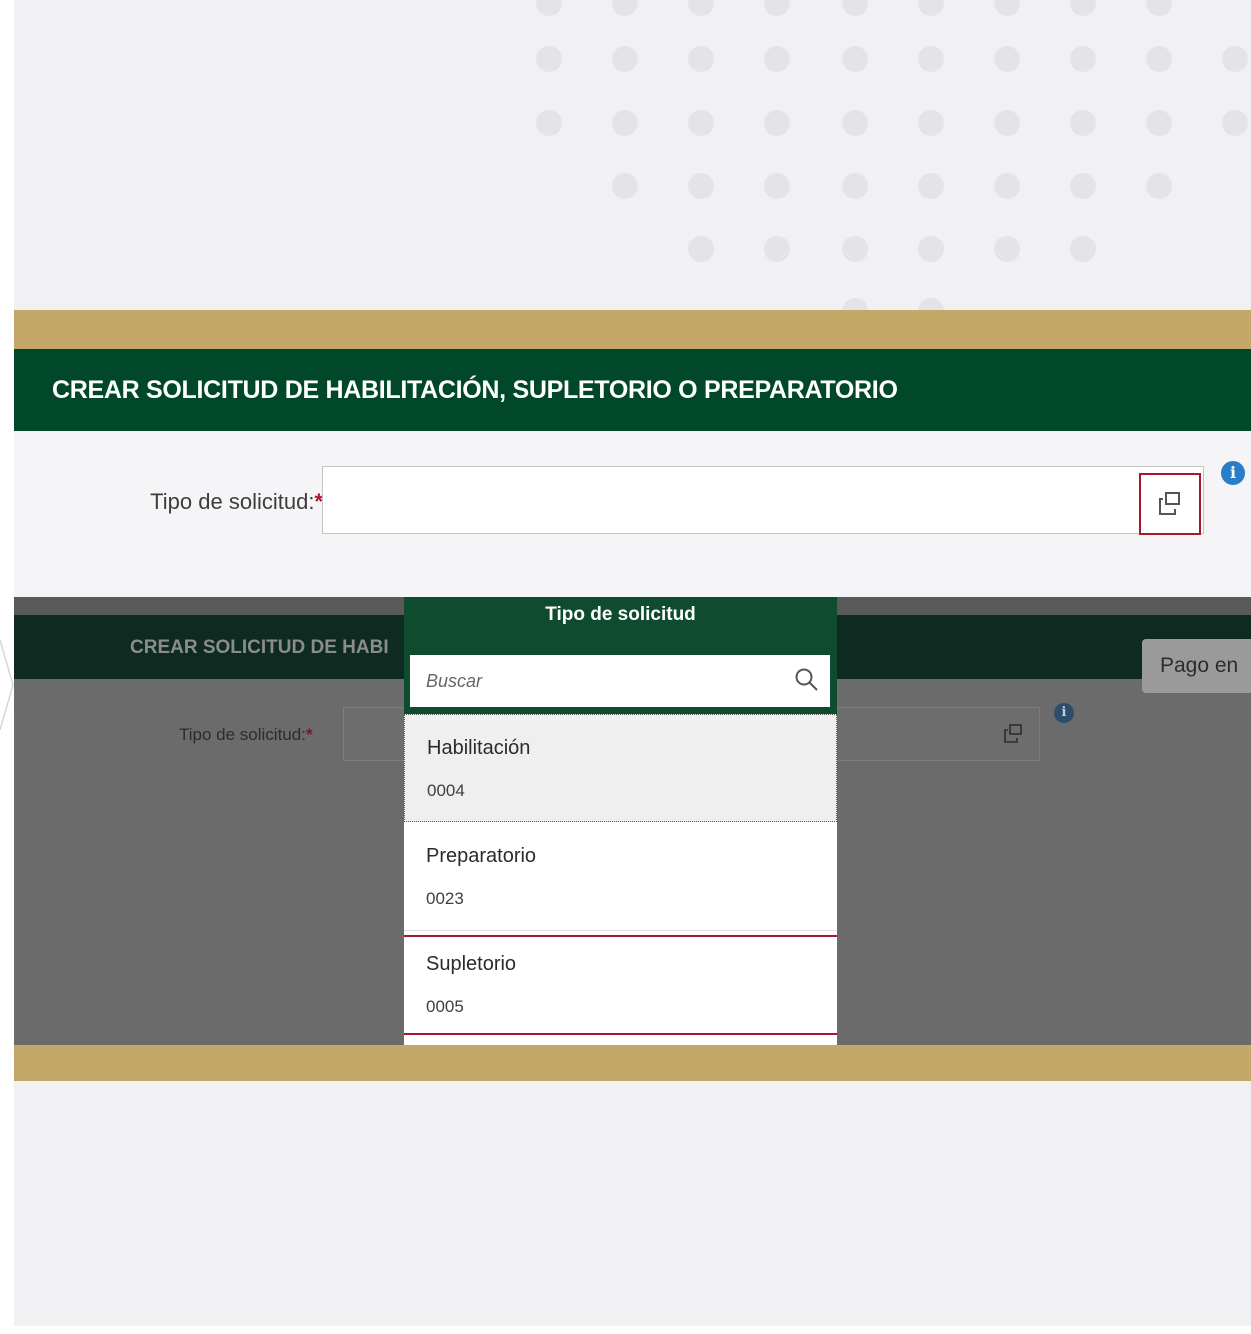 This screenshot has height=1334, width=1251. Describe the element at coordinates (445, 1006) in the screenshot. I see `list-item-code: 0005` at that location.